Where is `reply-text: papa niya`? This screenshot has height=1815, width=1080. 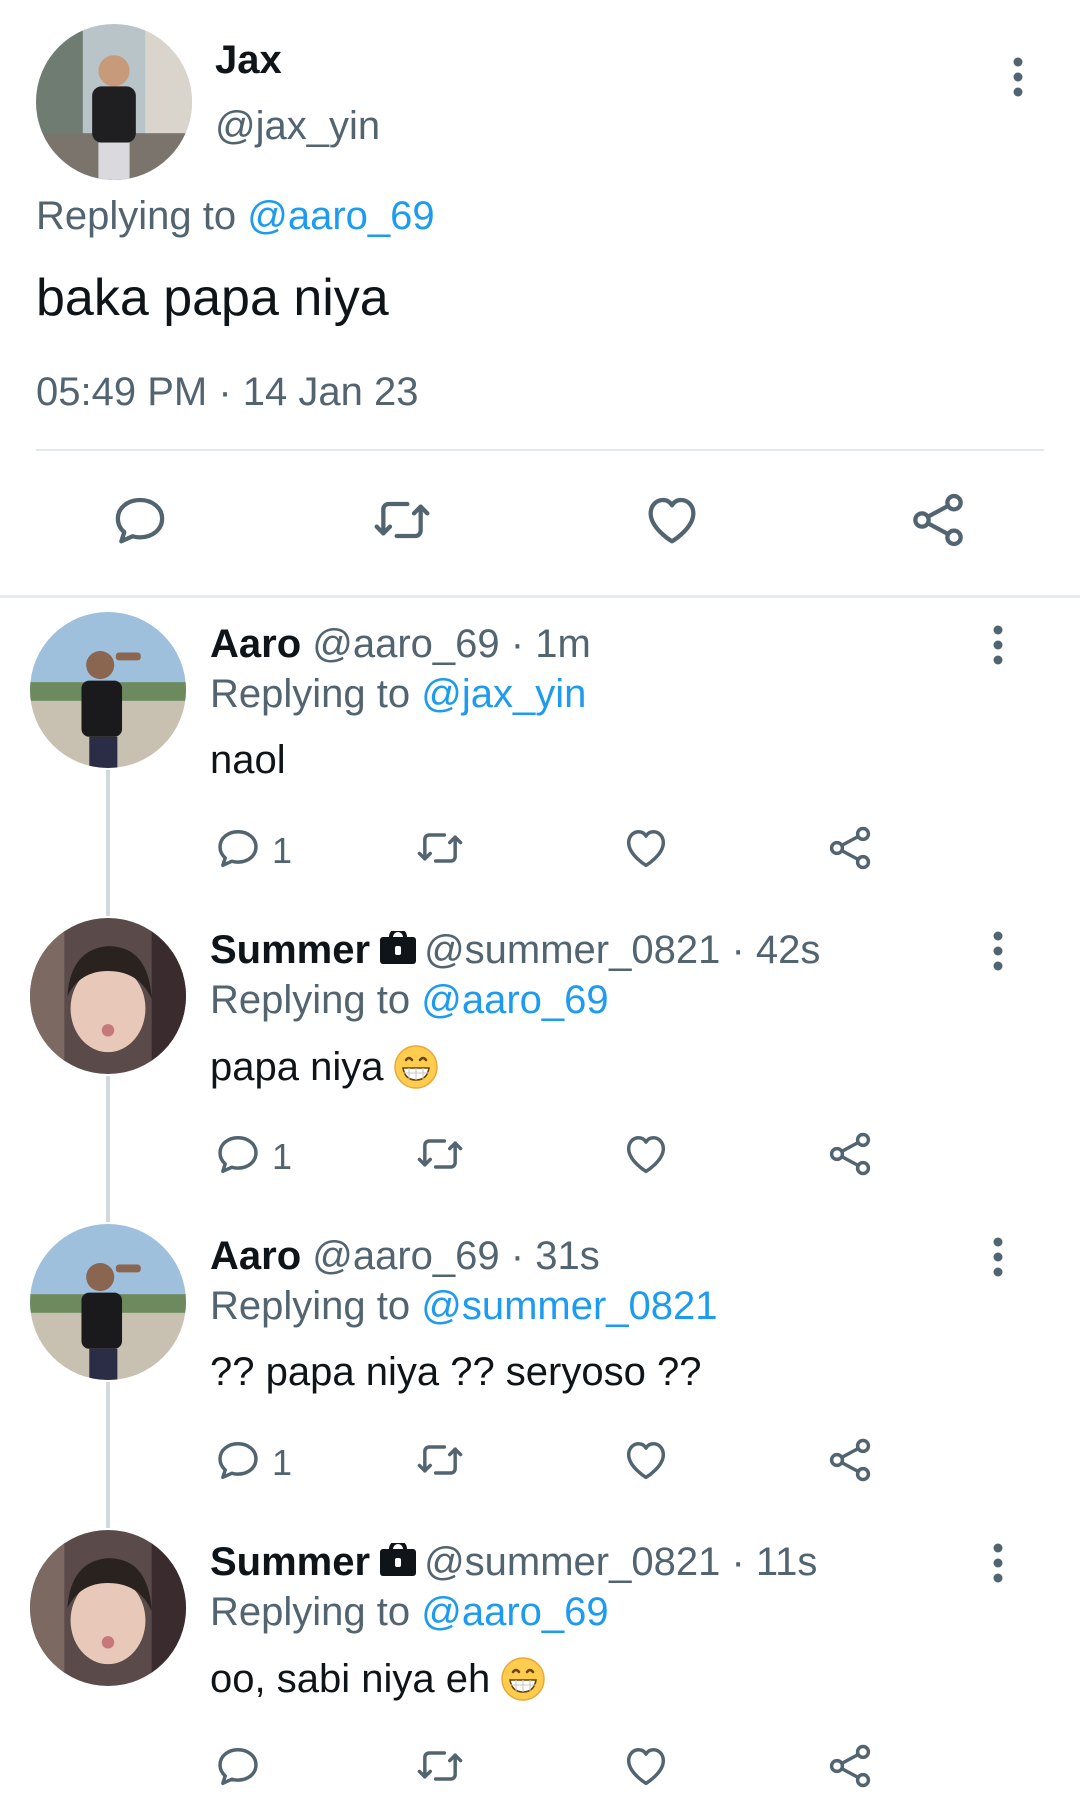
reply-text: papa niya is located at coordinates (324, 1067).